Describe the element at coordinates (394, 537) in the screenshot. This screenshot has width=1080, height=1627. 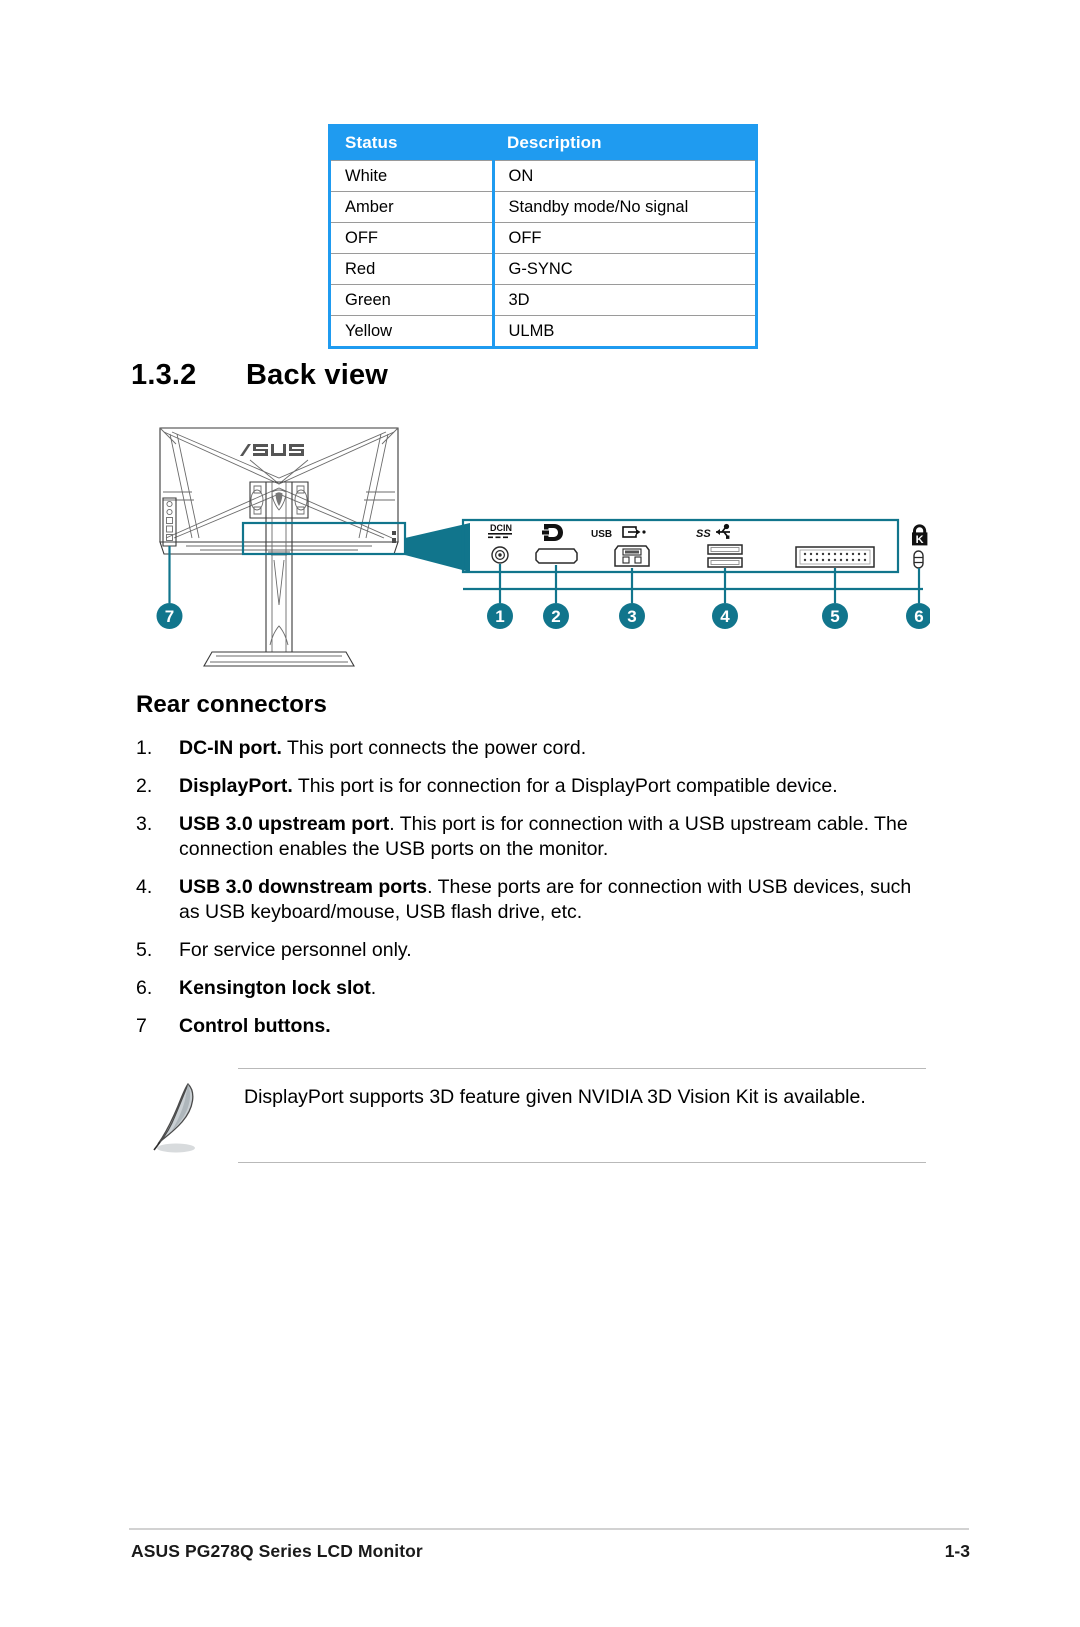
I see `kensington-marks` at that location.